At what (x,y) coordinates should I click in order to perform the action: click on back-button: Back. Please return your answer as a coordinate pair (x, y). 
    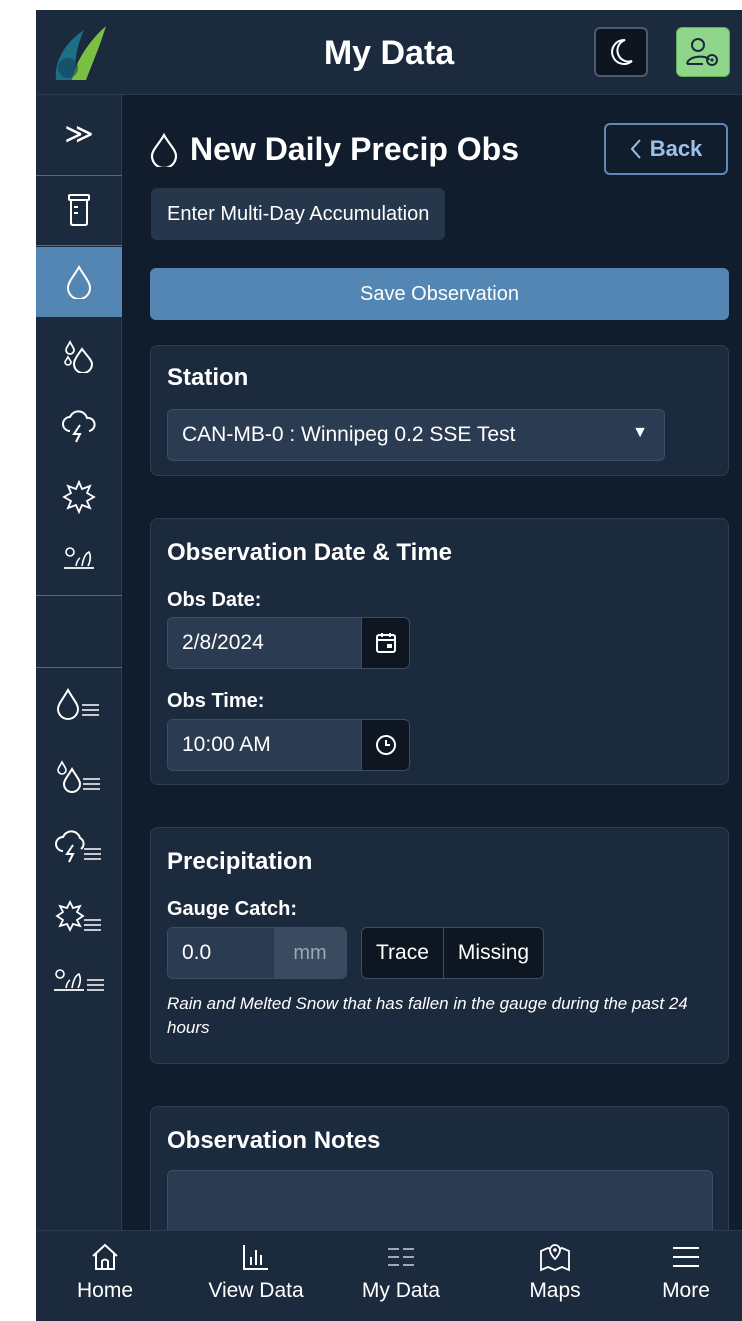
    Looking at the image, I should click on (666, 149).